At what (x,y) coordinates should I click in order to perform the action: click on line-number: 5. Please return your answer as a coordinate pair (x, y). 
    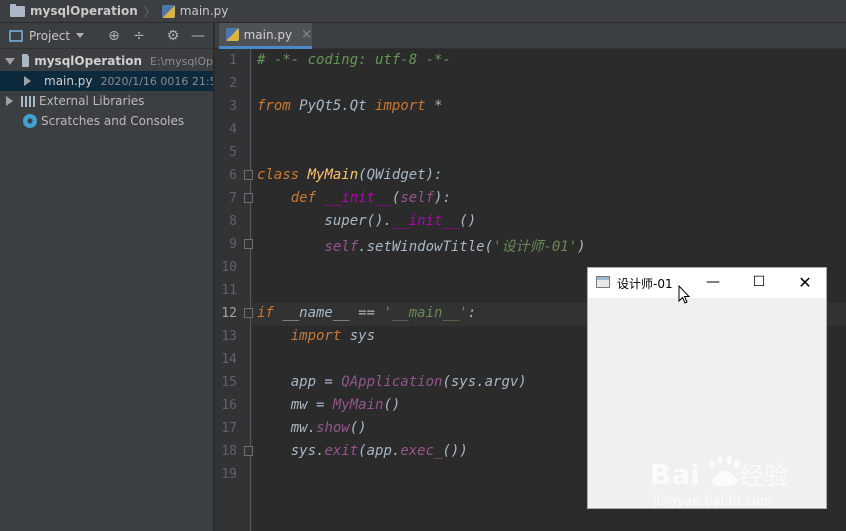
    Looking at the image, I should click on (233, 152).